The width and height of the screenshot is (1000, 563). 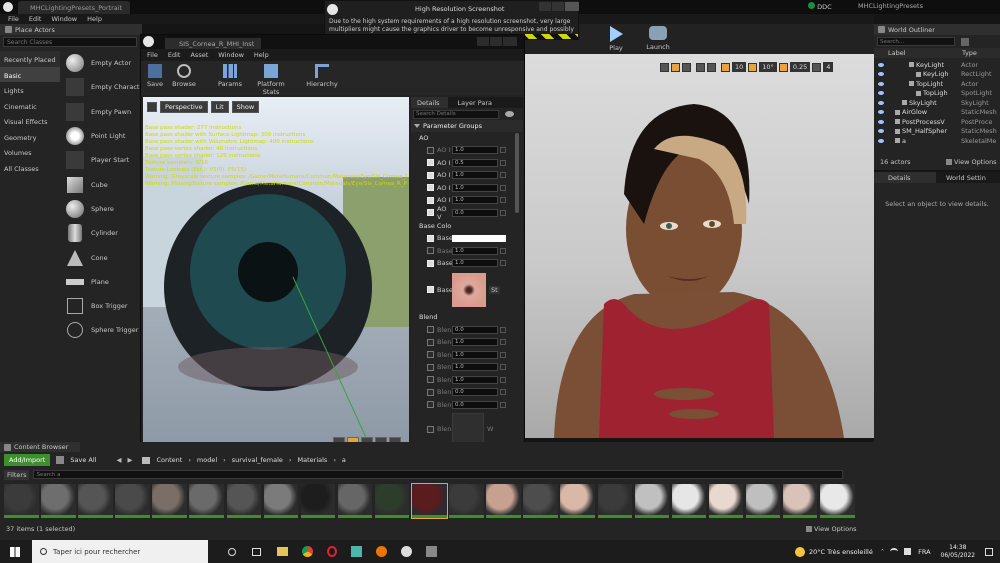 I want to click on clock: 14:38 06/05/2022, so click(x=958, y=552).